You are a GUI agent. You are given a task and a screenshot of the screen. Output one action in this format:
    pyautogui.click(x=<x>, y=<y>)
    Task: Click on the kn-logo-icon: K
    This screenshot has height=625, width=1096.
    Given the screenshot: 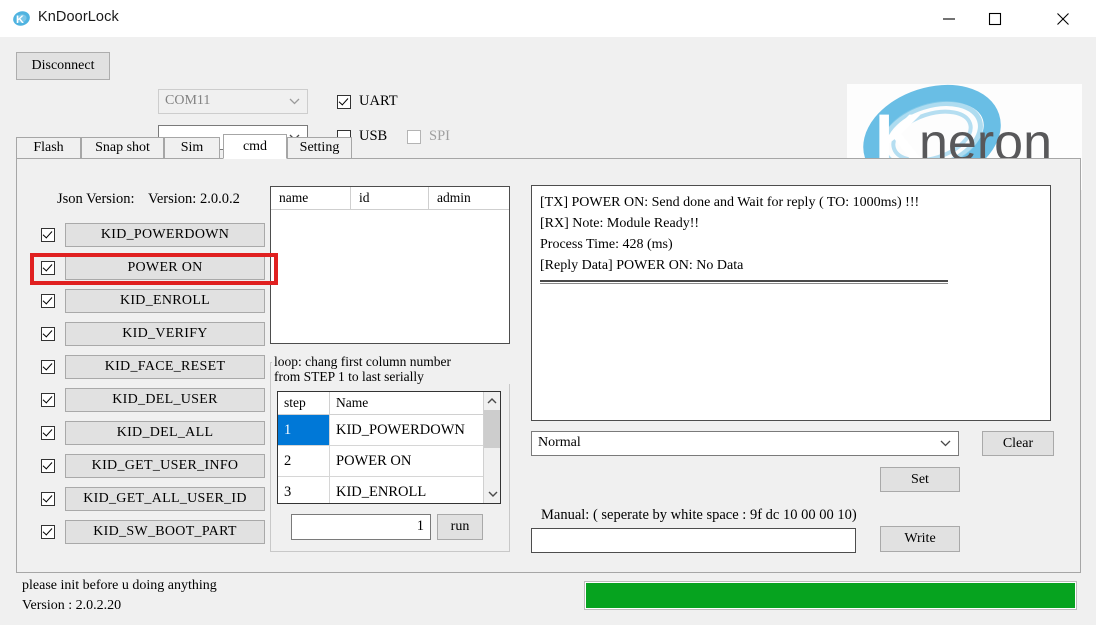 What is the action you would take?
    pyautogui.click(x=21, y=18)
    